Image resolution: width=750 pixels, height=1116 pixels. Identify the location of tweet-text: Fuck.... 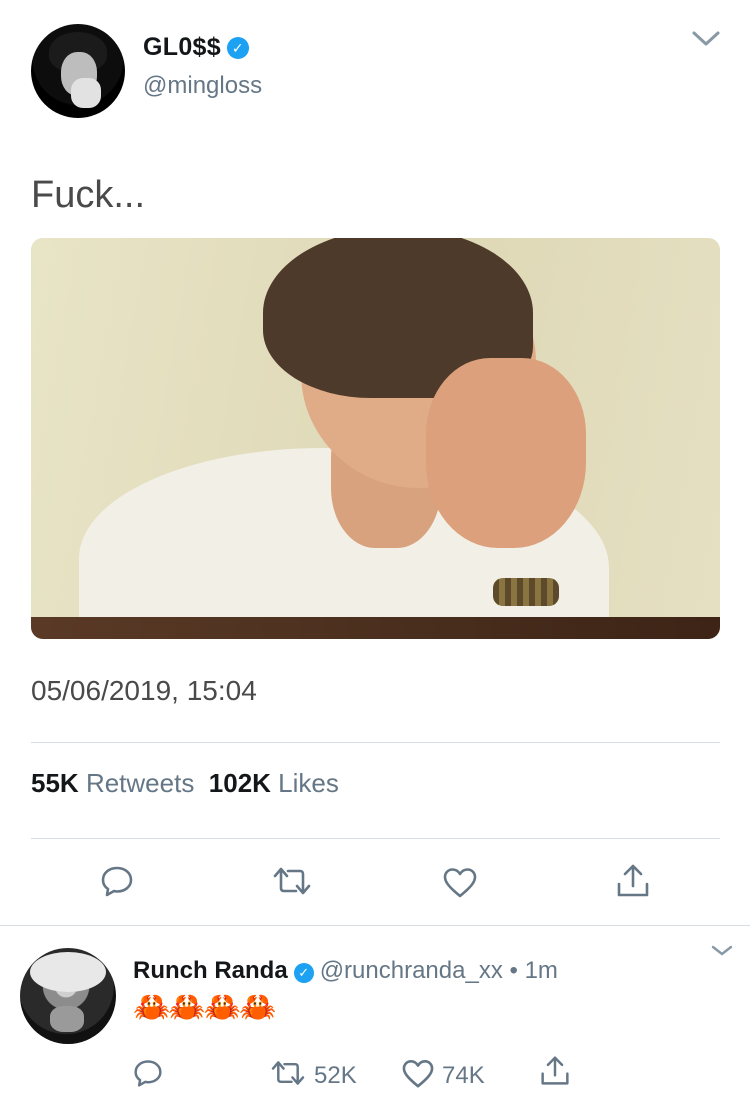
(88, 195).